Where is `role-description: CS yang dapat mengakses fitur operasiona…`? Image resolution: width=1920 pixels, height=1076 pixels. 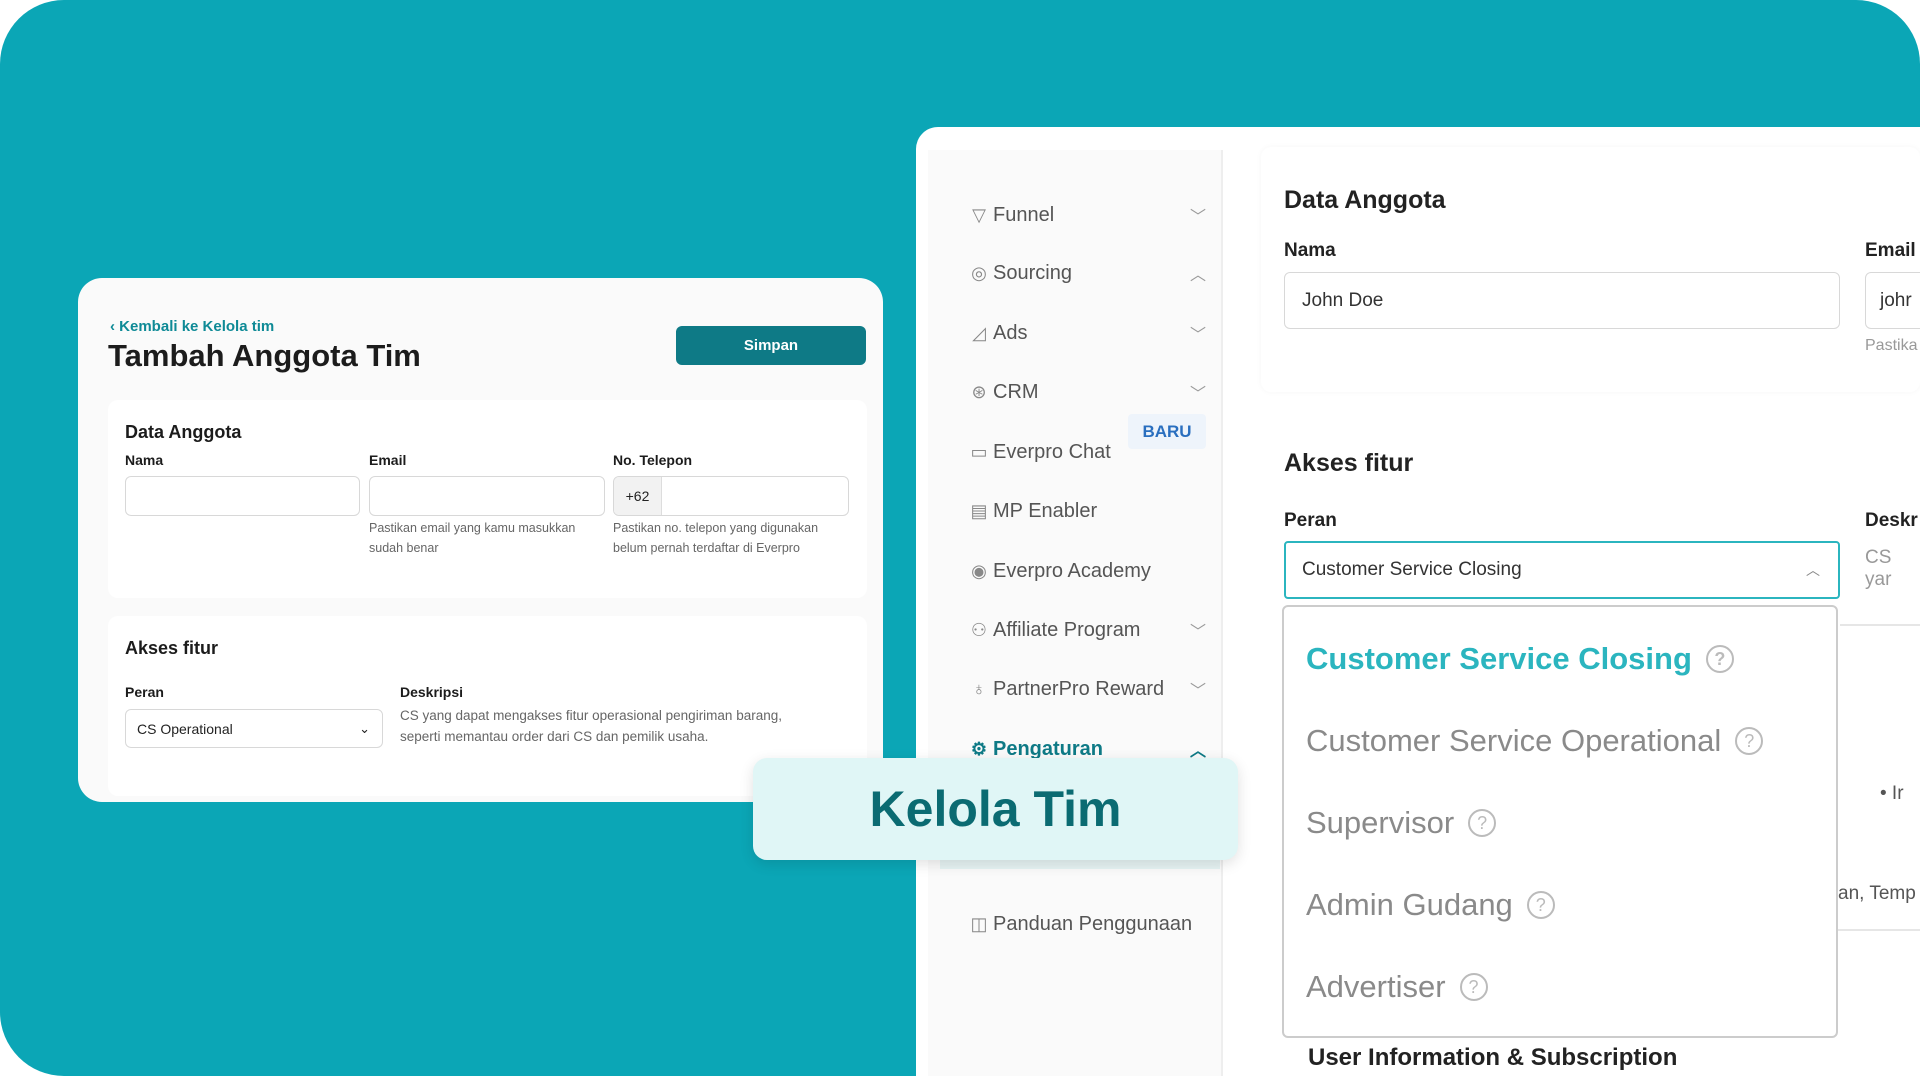
role-description: CS yang dapat mengakses fitur operasiona… is located at coordinates (591, 726).